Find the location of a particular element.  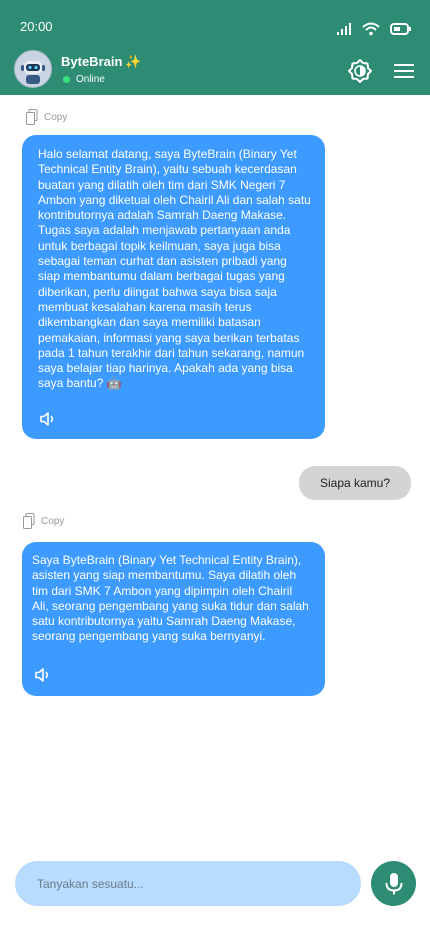

user-message-bubble: Siapa kamu? is located at coordinates (355, 483).